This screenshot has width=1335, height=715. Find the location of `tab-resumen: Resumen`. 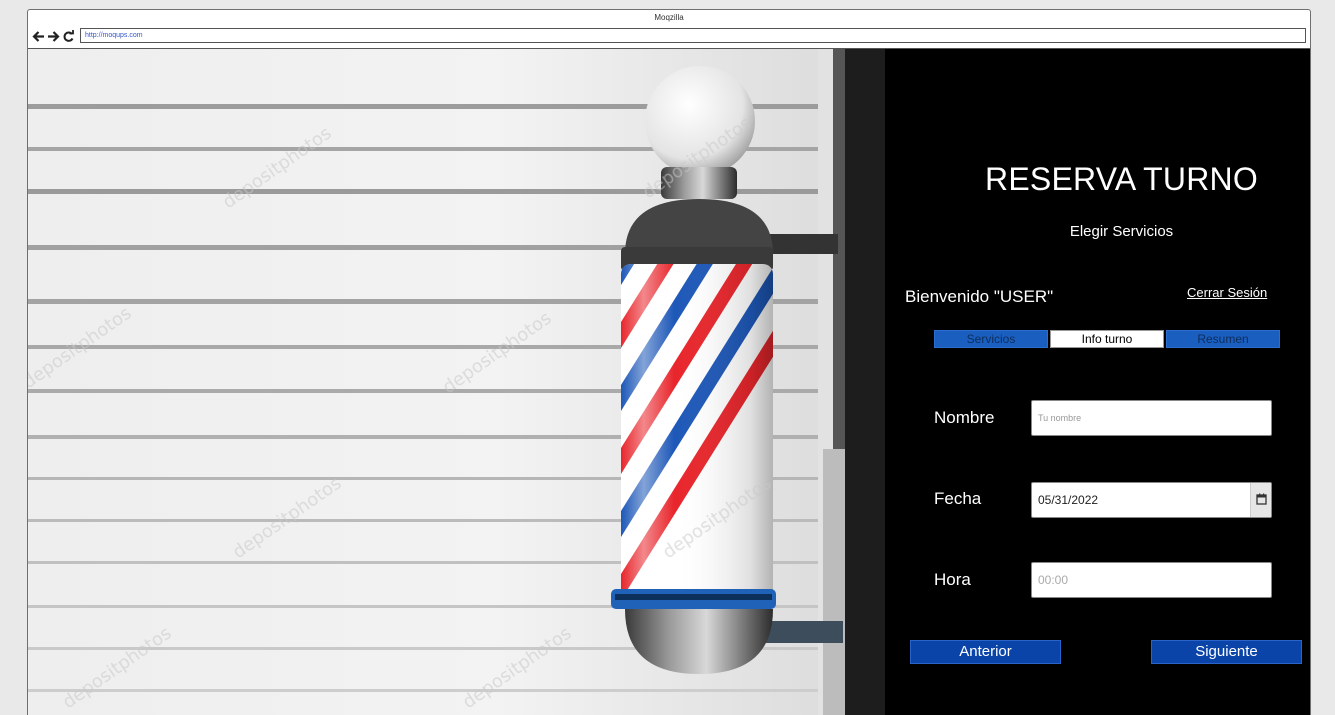

tab-resumen: Resumen is located at coordinates (1223, 339).